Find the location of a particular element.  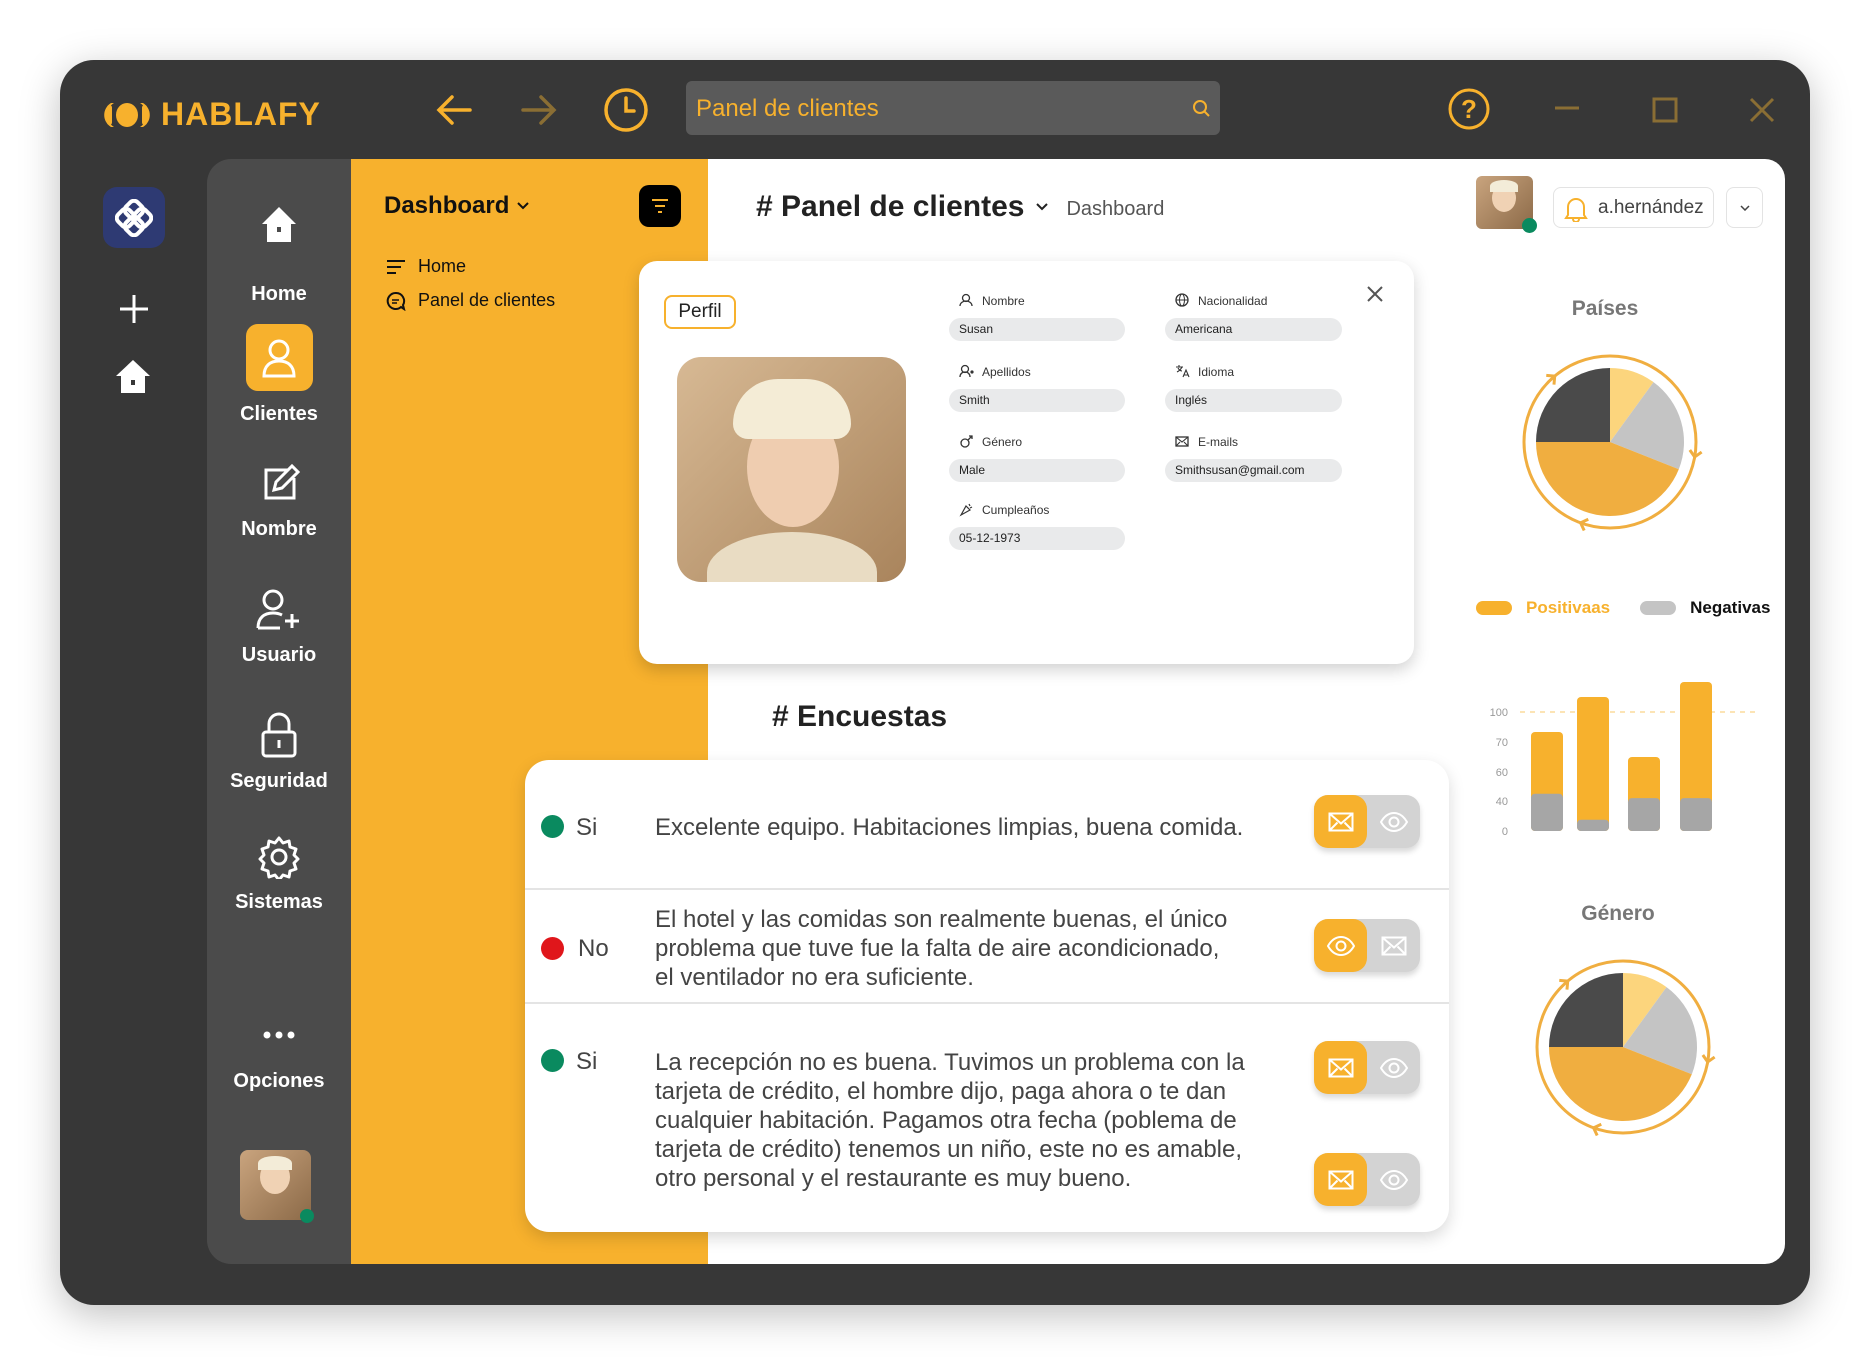

bell-icon is located at coordinates (1576, 209).